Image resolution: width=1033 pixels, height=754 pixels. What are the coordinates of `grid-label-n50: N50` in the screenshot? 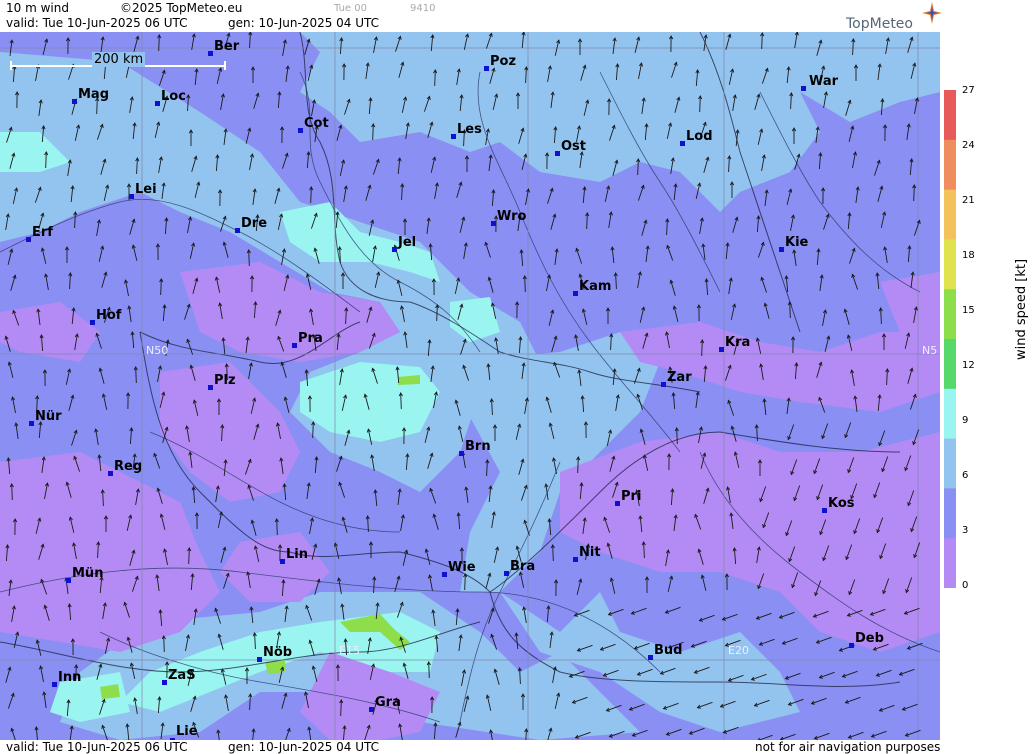 It's located at (157, 350).